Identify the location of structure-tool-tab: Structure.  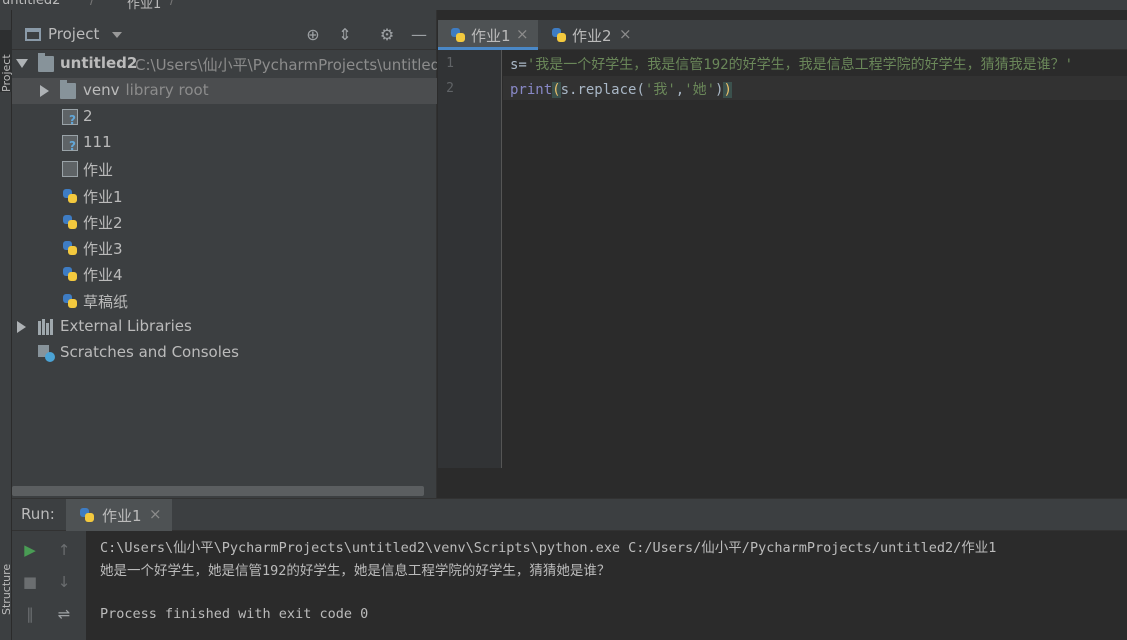
(6, 565).